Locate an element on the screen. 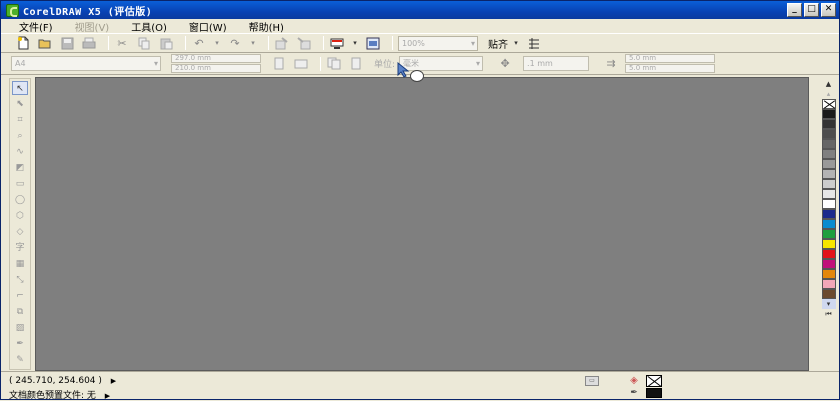 This screenshot has height=401, width=840. page-width-field: 297.0 mm is located at coordinates (216, 58).